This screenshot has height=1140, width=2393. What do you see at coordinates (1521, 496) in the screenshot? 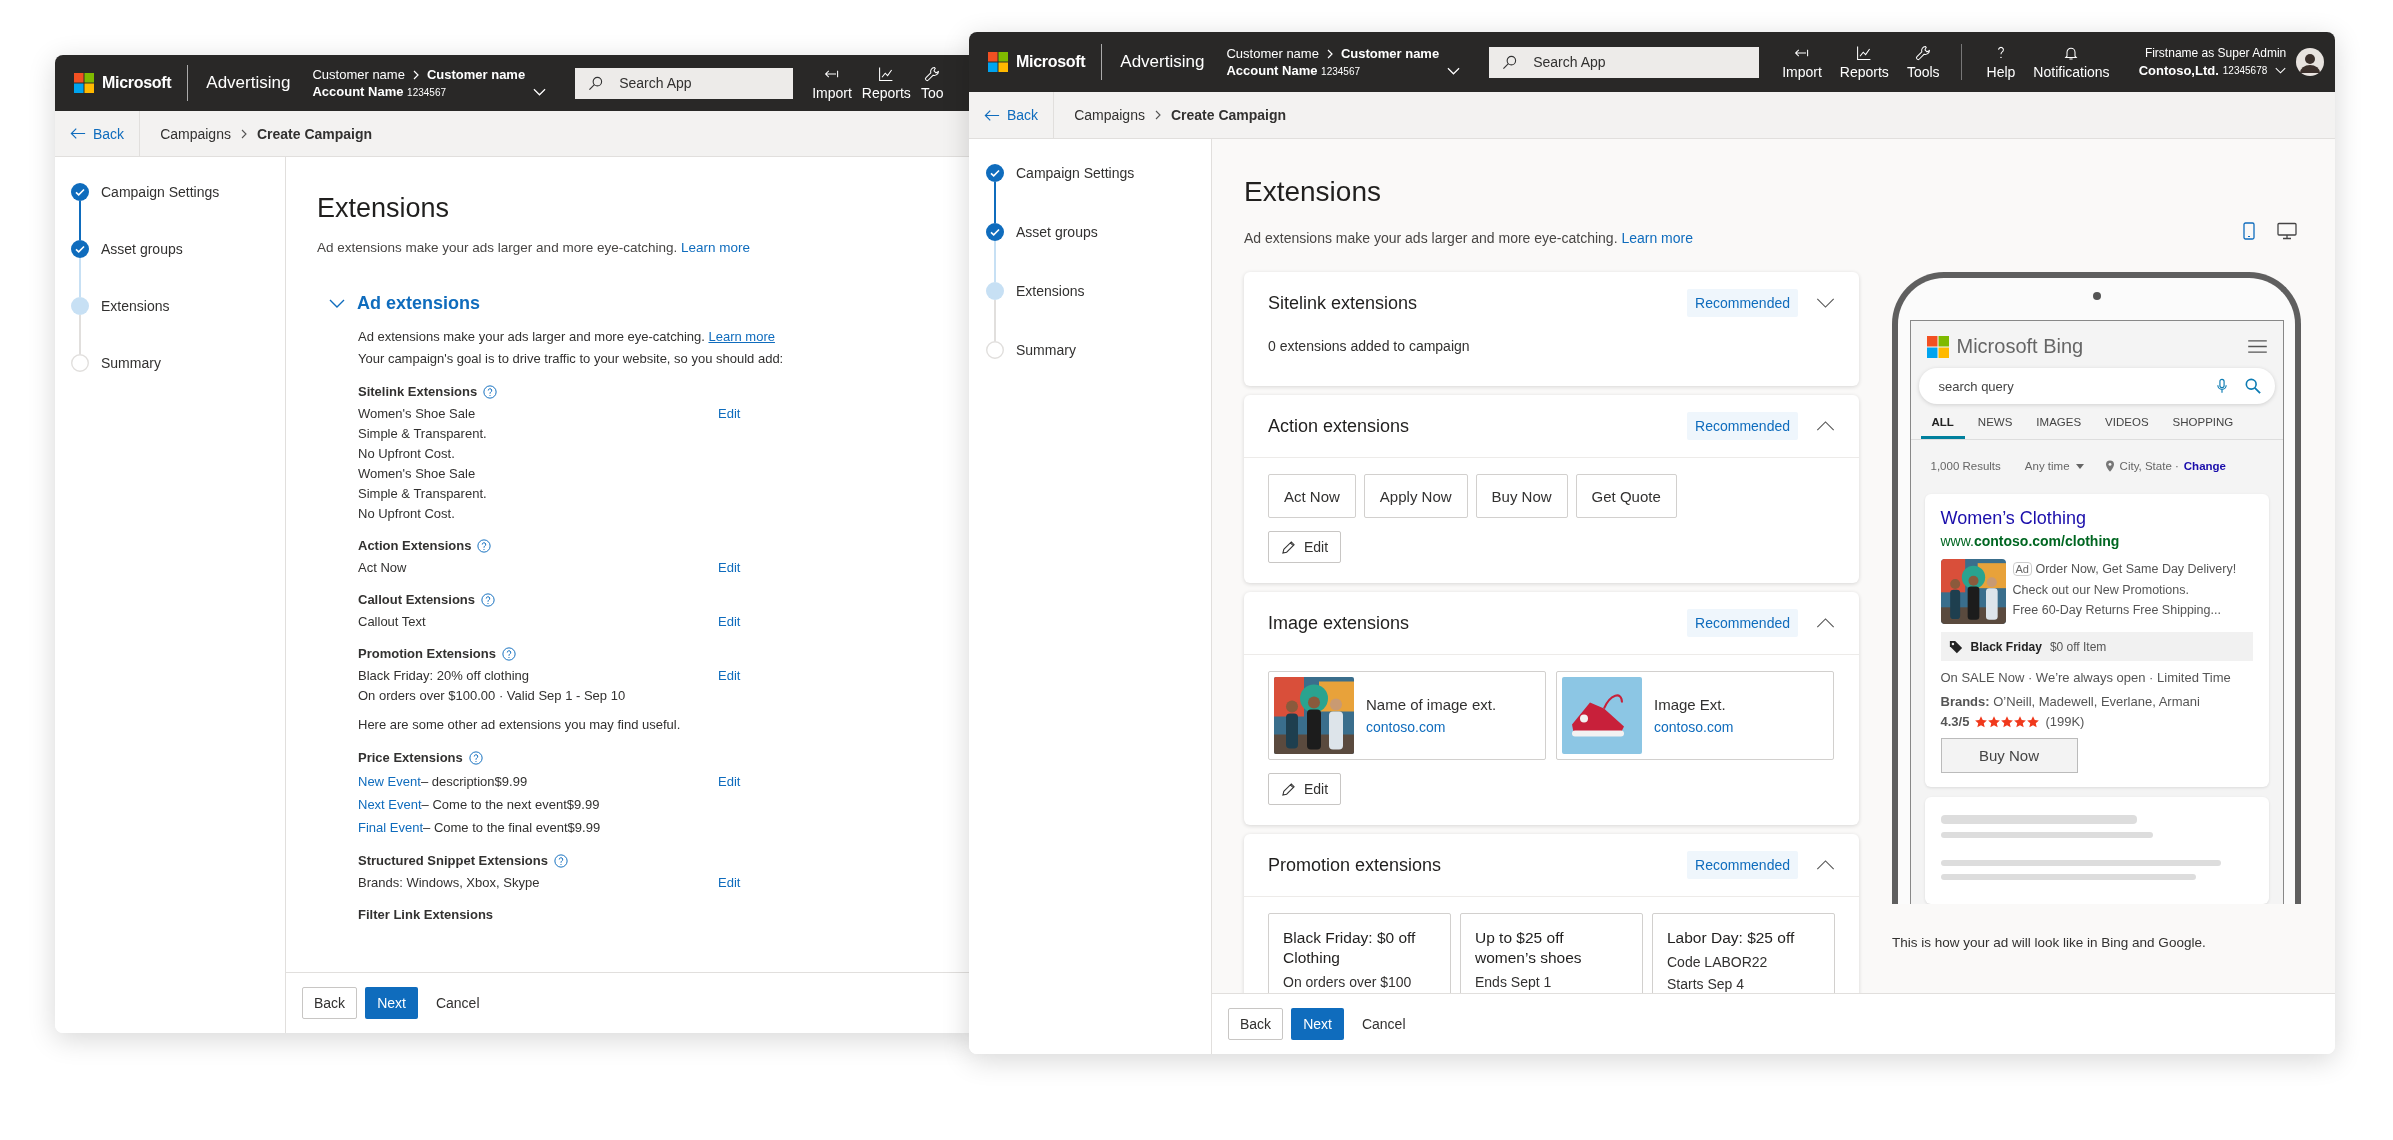
I see `action-button: Buy Now` at bounding box center [1521, 496].